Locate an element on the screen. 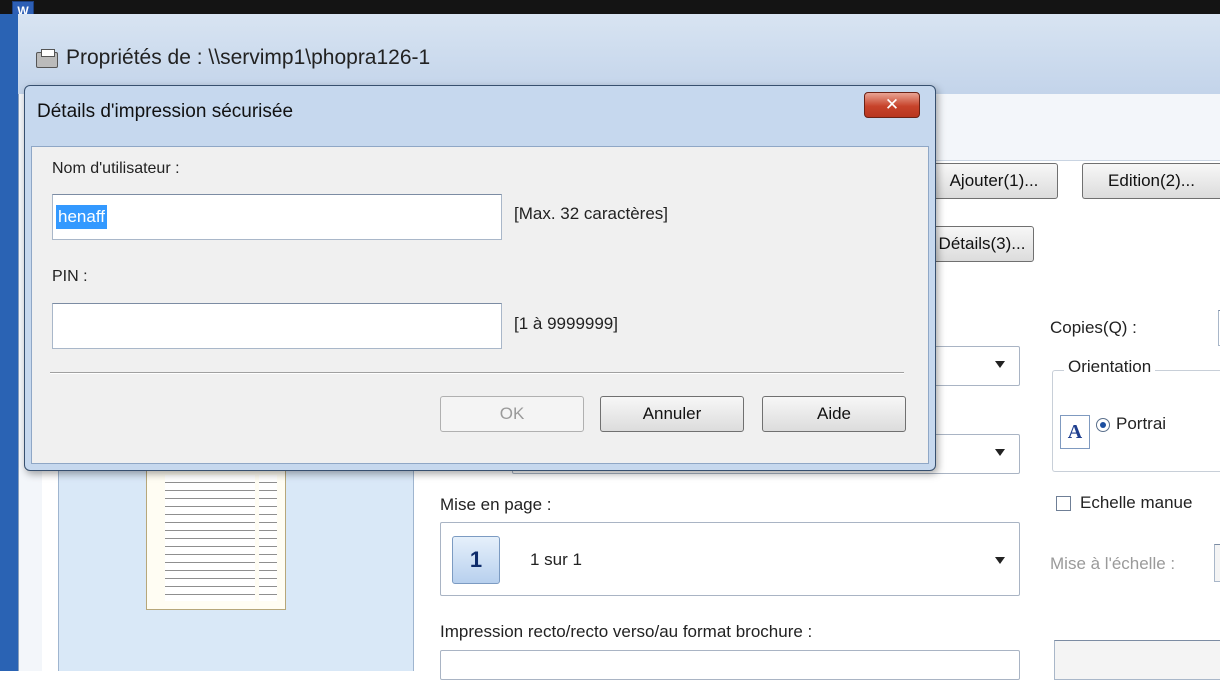  pin-input is located at coordinates (277, 326).